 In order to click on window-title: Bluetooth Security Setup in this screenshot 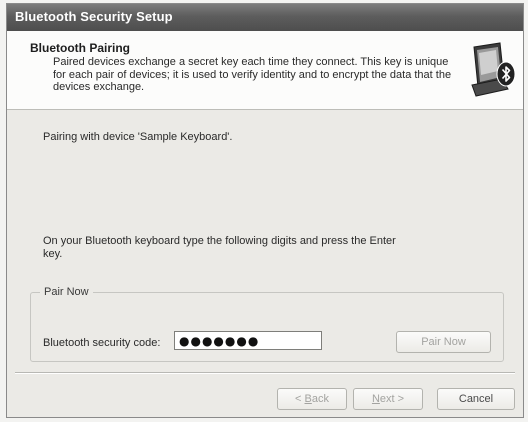, I will do `click(94, 16)`.